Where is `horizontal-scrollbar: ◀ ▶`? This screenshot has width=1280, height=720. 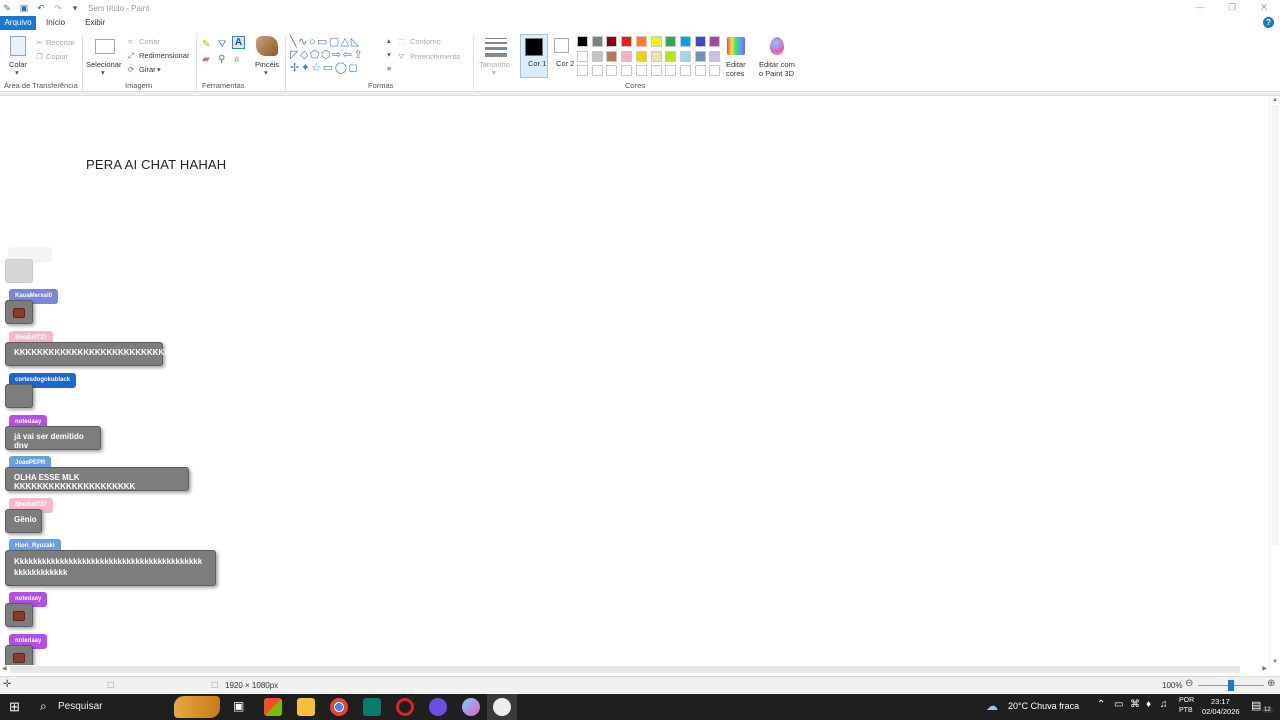 horizontal-scrollbar: ◀ ▶ is located at coordinates (634, 670).